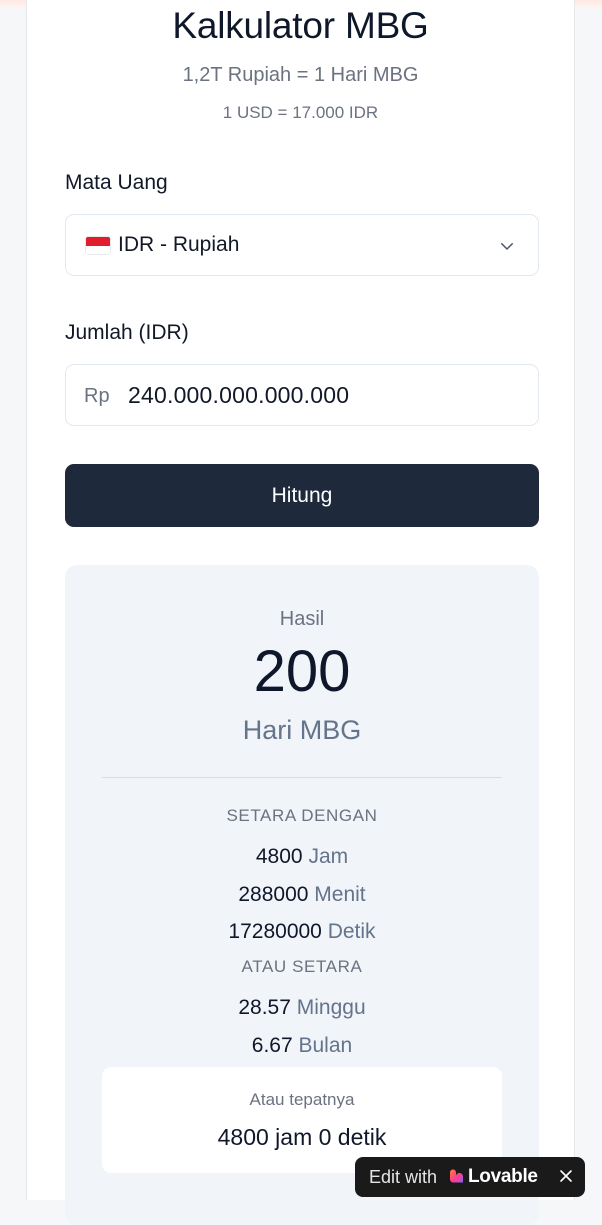 This screenshot has width=602, height=1225. What do you see at coordinates (325, 1045) in the screenshot?
I see `stat-unit: Bulan` at bounding box center [325, 1045].